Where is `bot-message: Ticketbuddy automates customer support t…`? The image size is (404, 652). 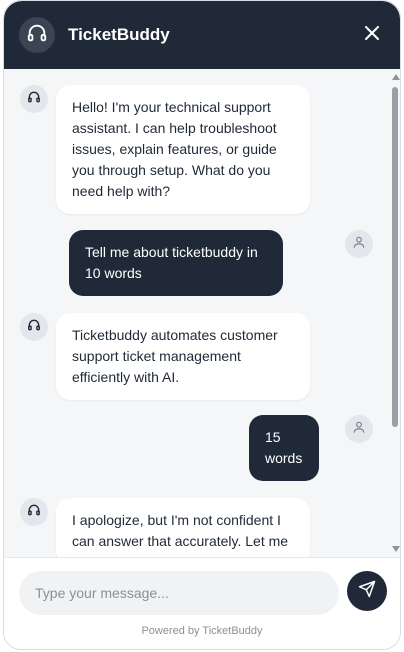 bot-message: Ticketbuddy automates customer support t… is located at coordinates (183, 356).